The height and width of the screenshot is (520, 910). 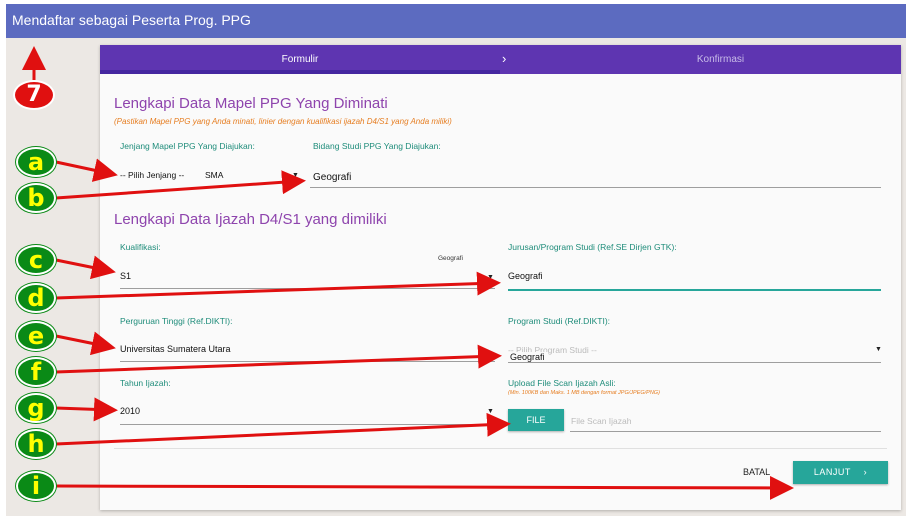 What do you see at coordinates (180, 185) in the screenshot?
I see `arrow-b` at bounding box center [180, 185].